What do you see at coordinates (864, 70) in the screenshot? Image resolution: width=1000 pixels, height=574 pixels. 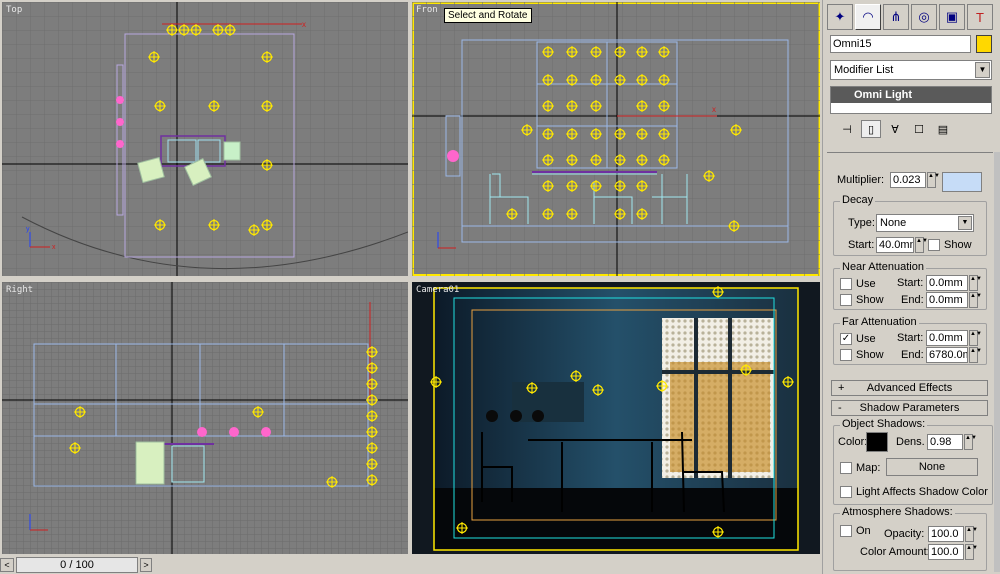 I see `modifier-list-label: Modifier List` at bounding box center [864, 70].